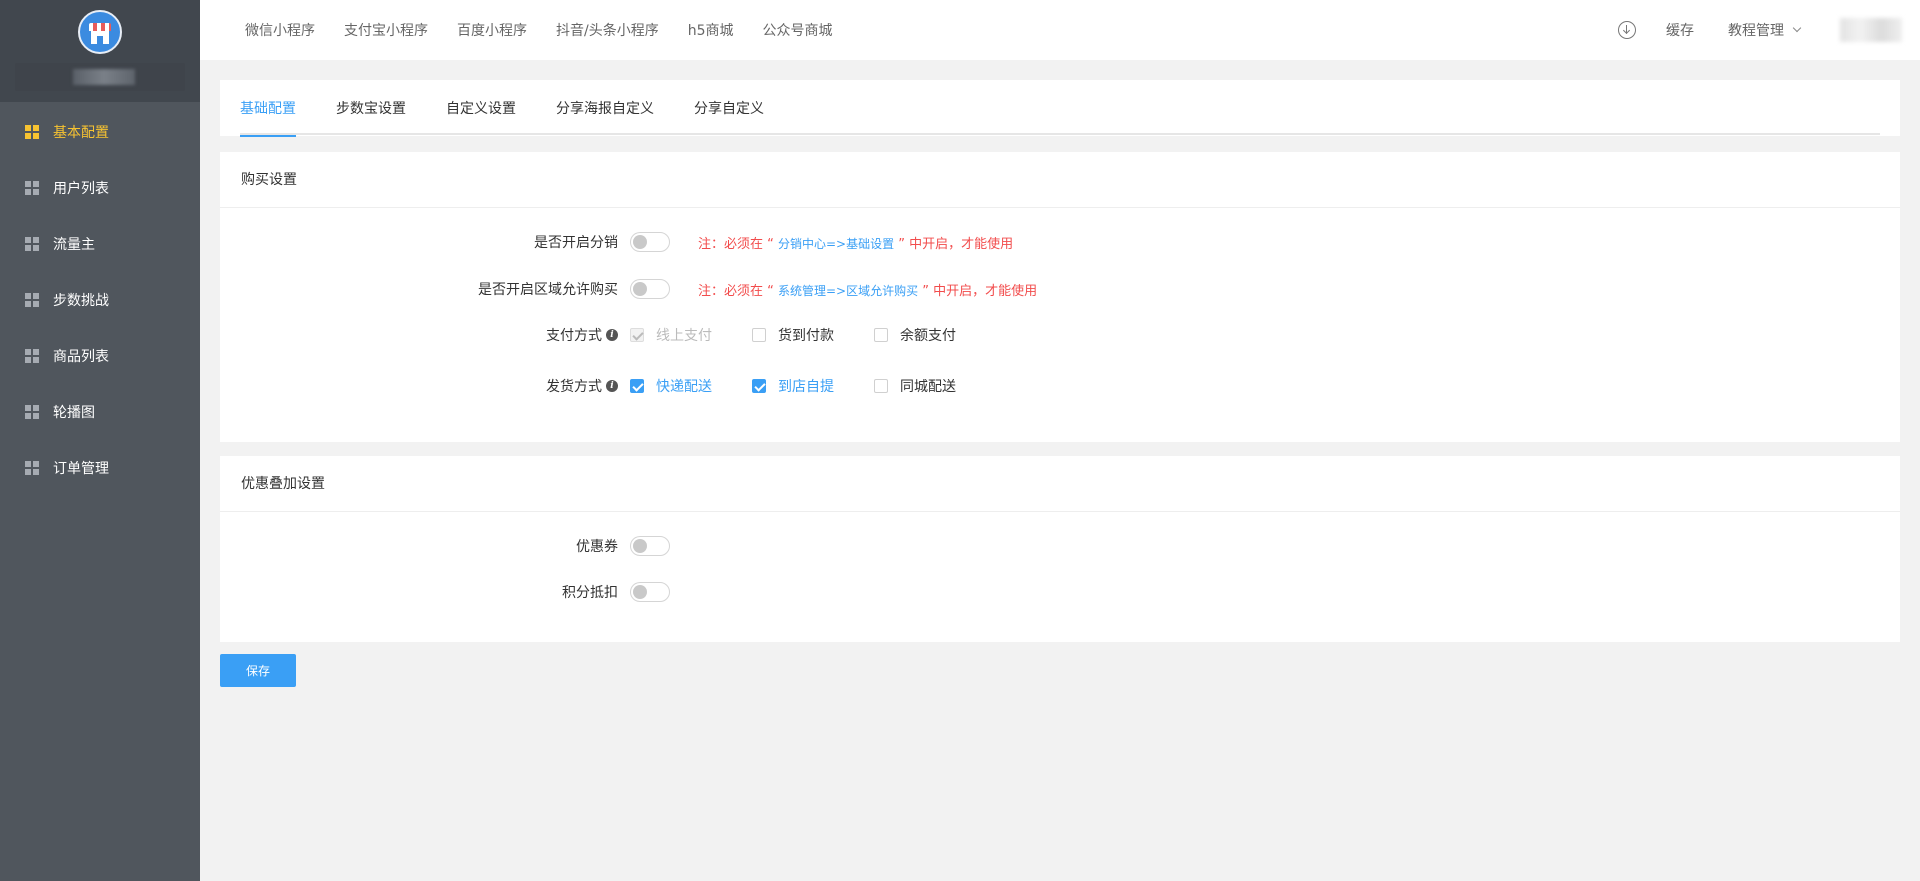 This screenshot has width=1920, height=881. What do you see at coordinates (1060, 484) in the screenshot?
I see `card-title: 优惠叠加设置` at bounding box center [1060, 484].